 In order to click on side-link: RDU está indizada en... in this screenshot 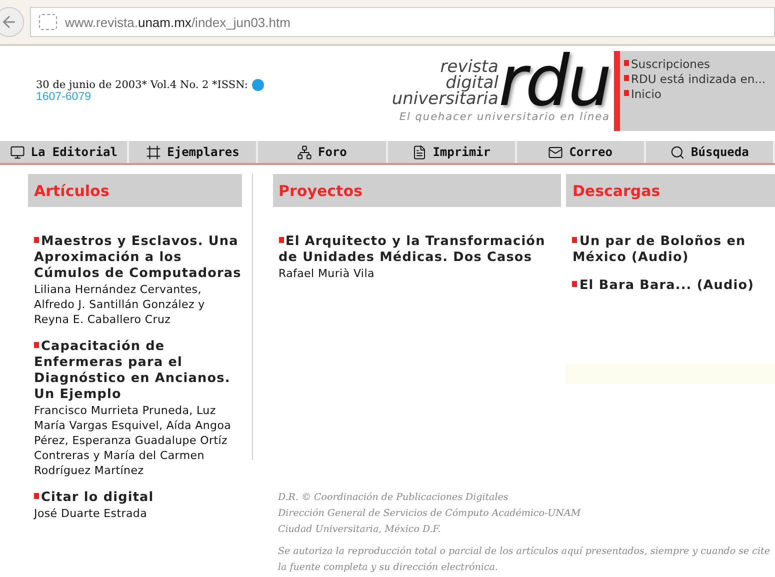, I will do `click(699, 79)`.